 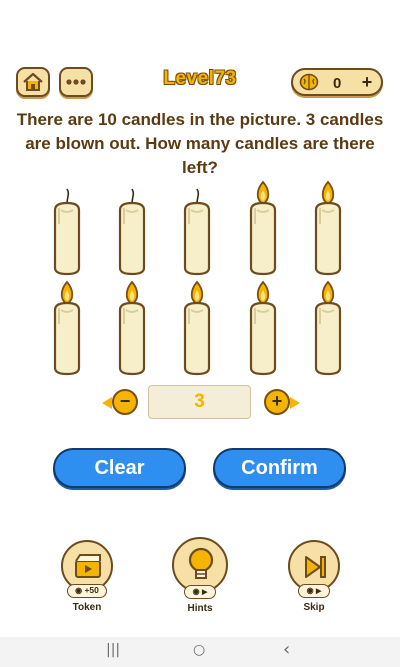 What do you see at coordinates (279, 468) in the screenshot?
I see `confirm-button: Confirm` at bounding box center [279, 468].